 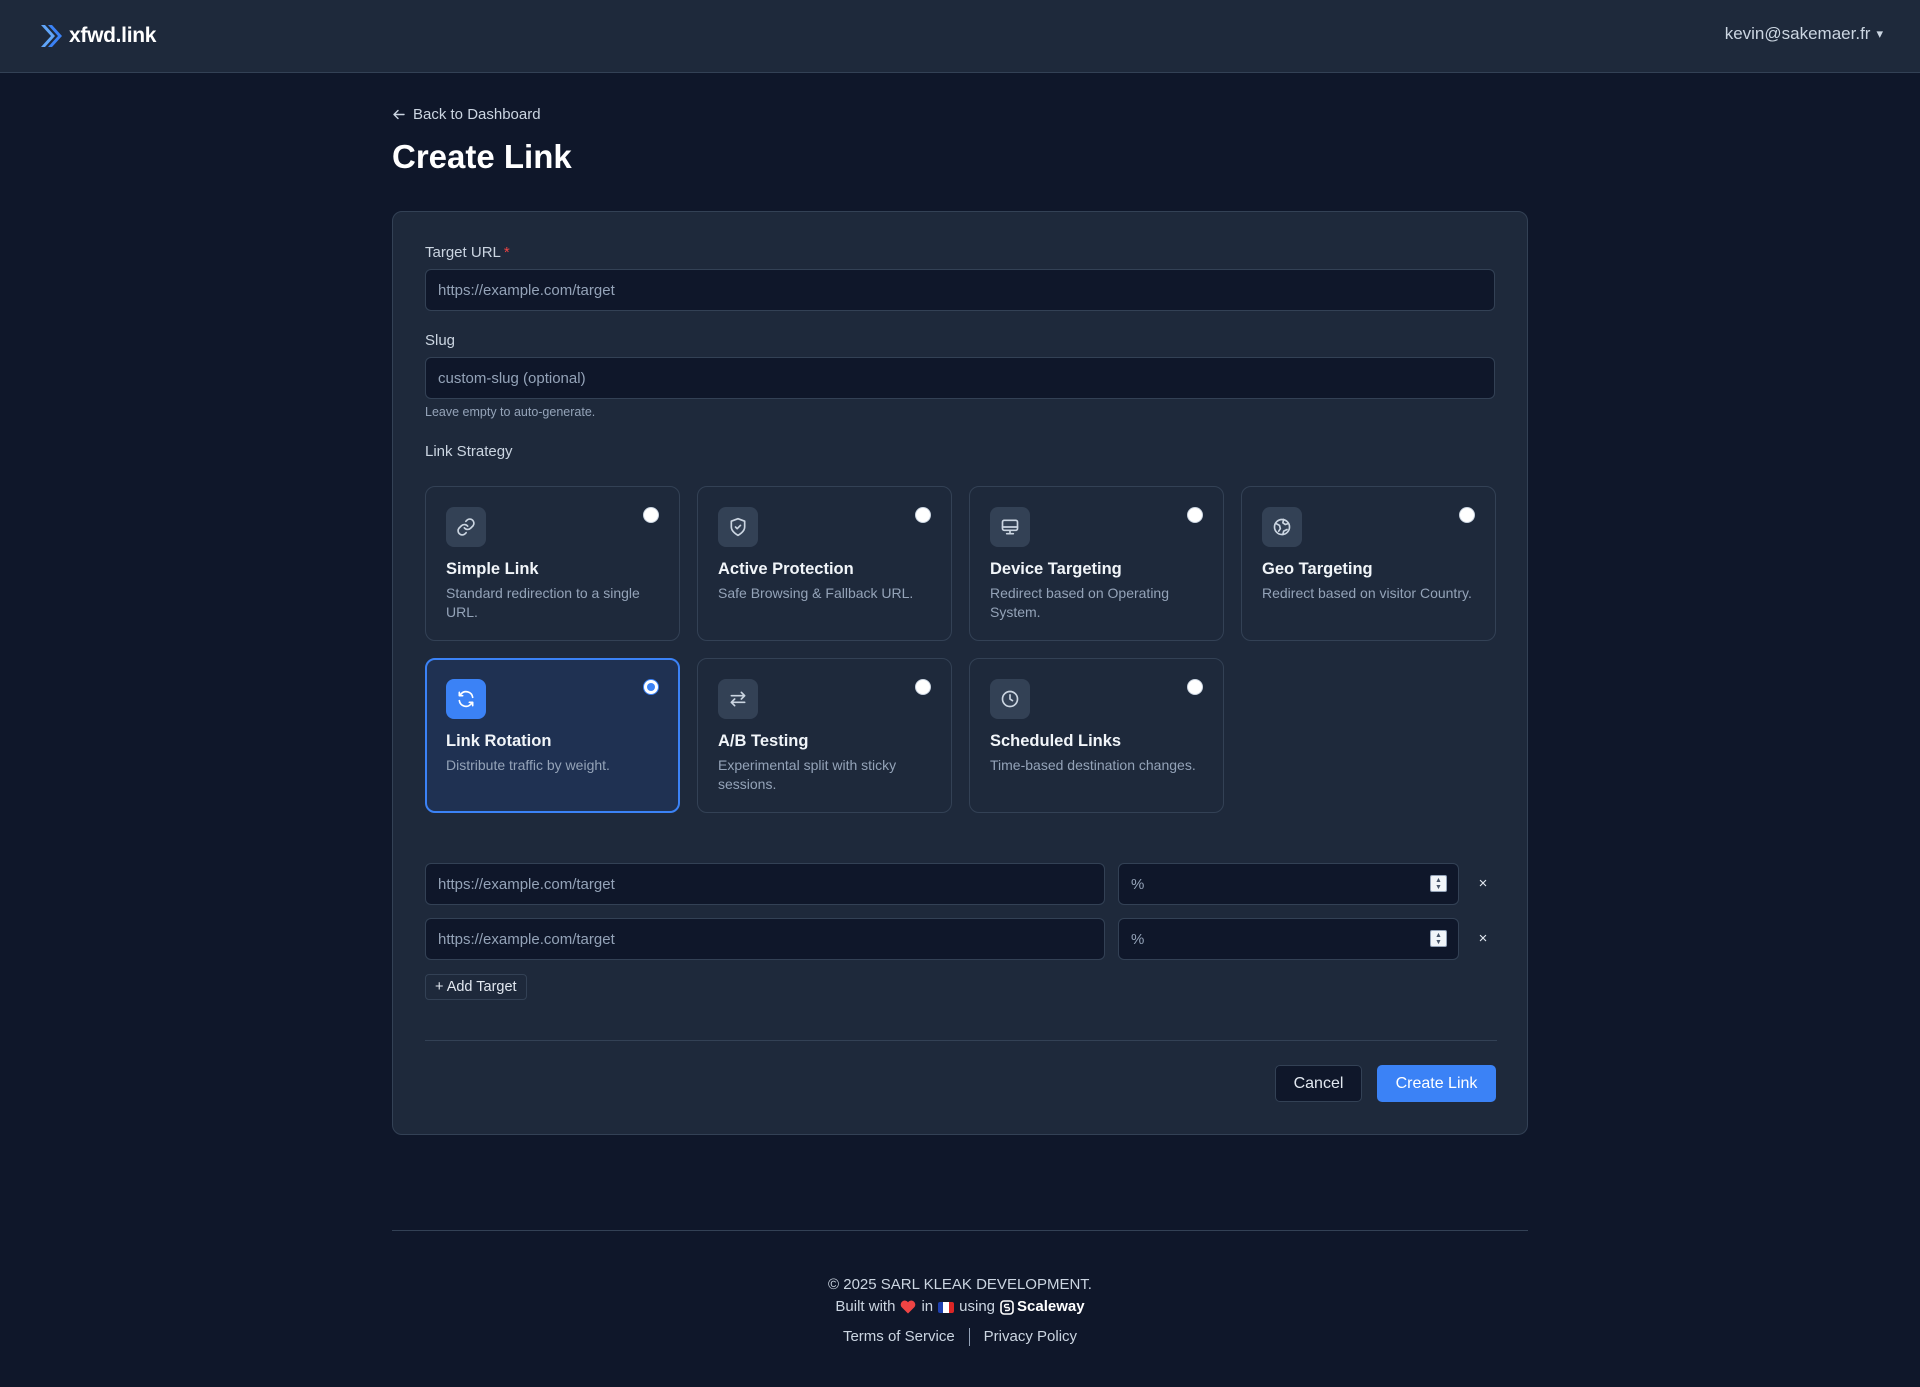 What do you see at coordinates (1056, 741) in the screenshot?
I see `strategy-title: Scheduled Links` at bounding box center [1056, 741].